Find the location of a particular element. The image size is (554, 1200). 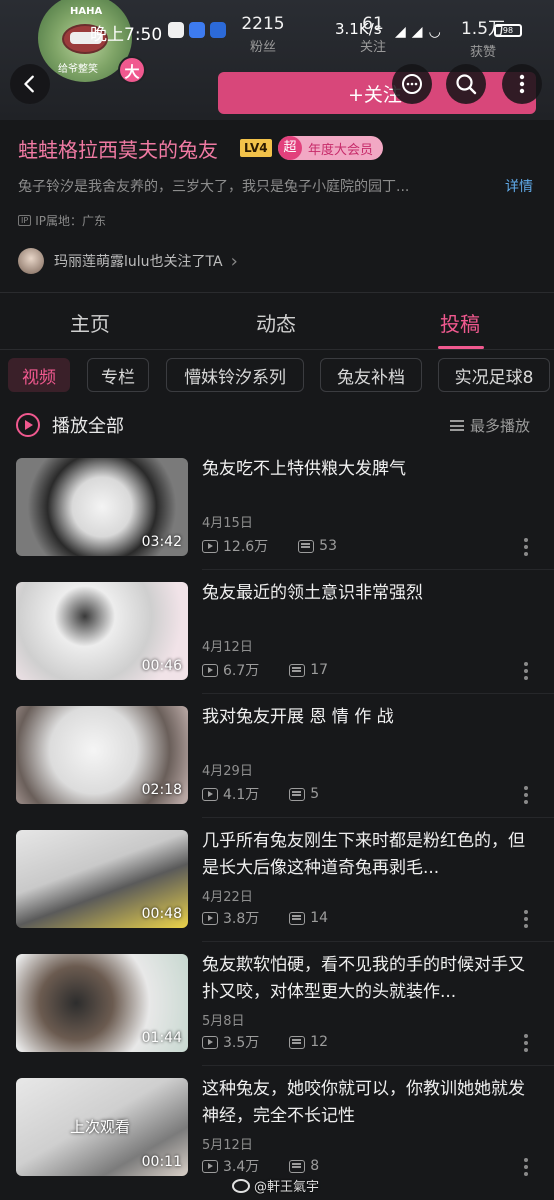

video-thumbnail: 上次观看 00:11 is located at coordinates (102, 1127).